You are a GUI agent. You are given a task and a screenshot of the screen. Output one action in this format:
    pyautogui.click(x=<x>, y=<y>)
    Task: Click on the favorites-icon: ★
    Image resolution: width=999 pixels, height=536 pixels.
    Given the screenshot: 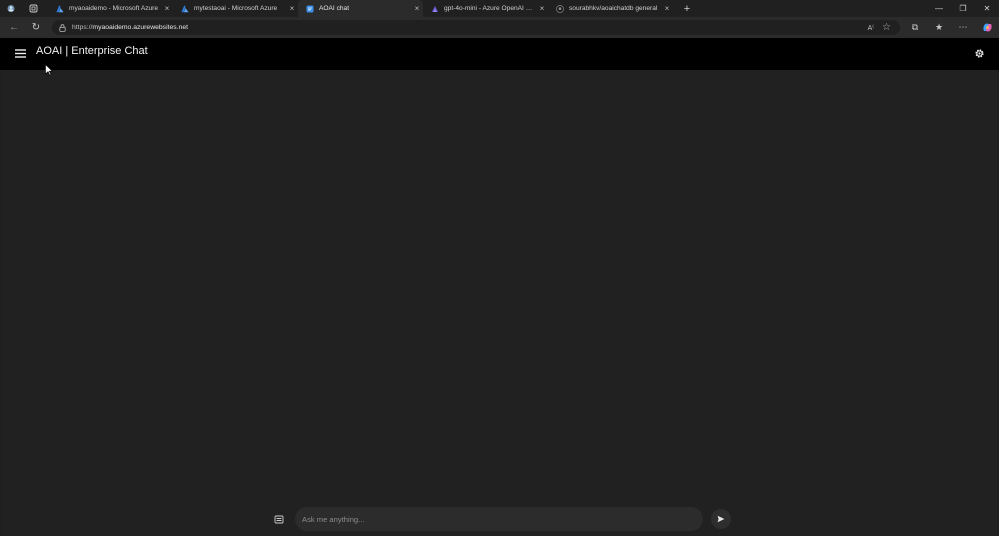 What is the action you would take?
    pyautogui.click(x=939, y=27)
    